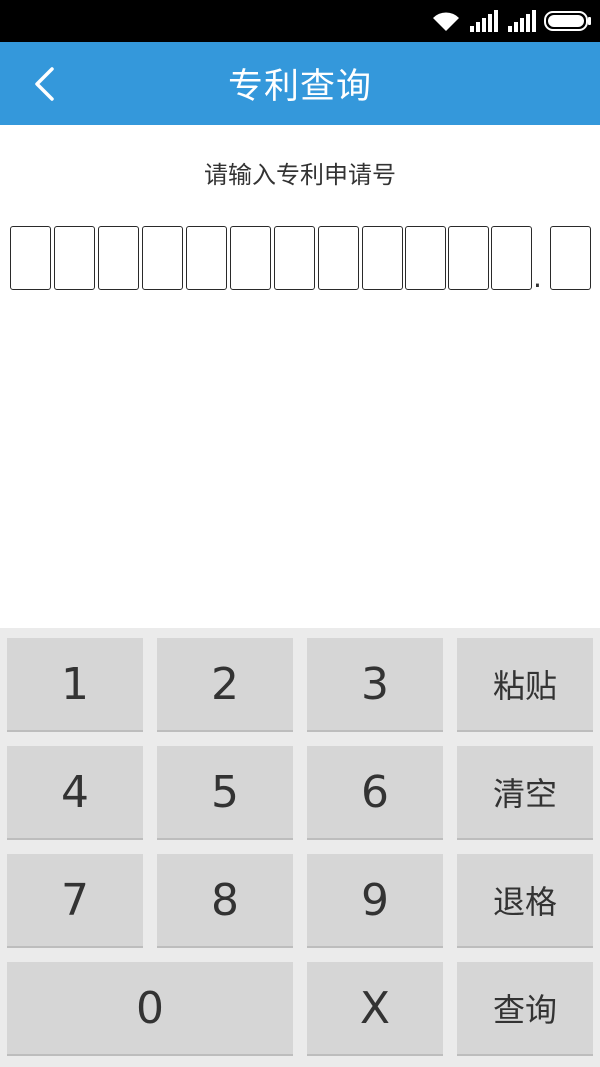 The width and height of the screenshot is (600, 1067). What do you see at coordinates (375, 1009) in the screenshot?
I see `key-x: X` at bounding box center [375, 1009].